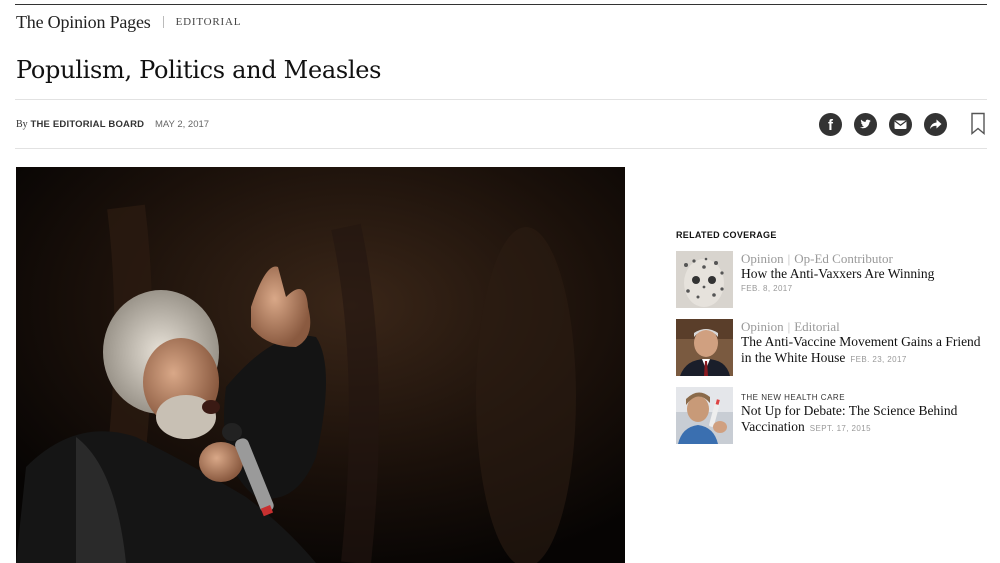  I want to click on related-title-line: Not Up for Debate: The Science Behind, so click(849, 410).